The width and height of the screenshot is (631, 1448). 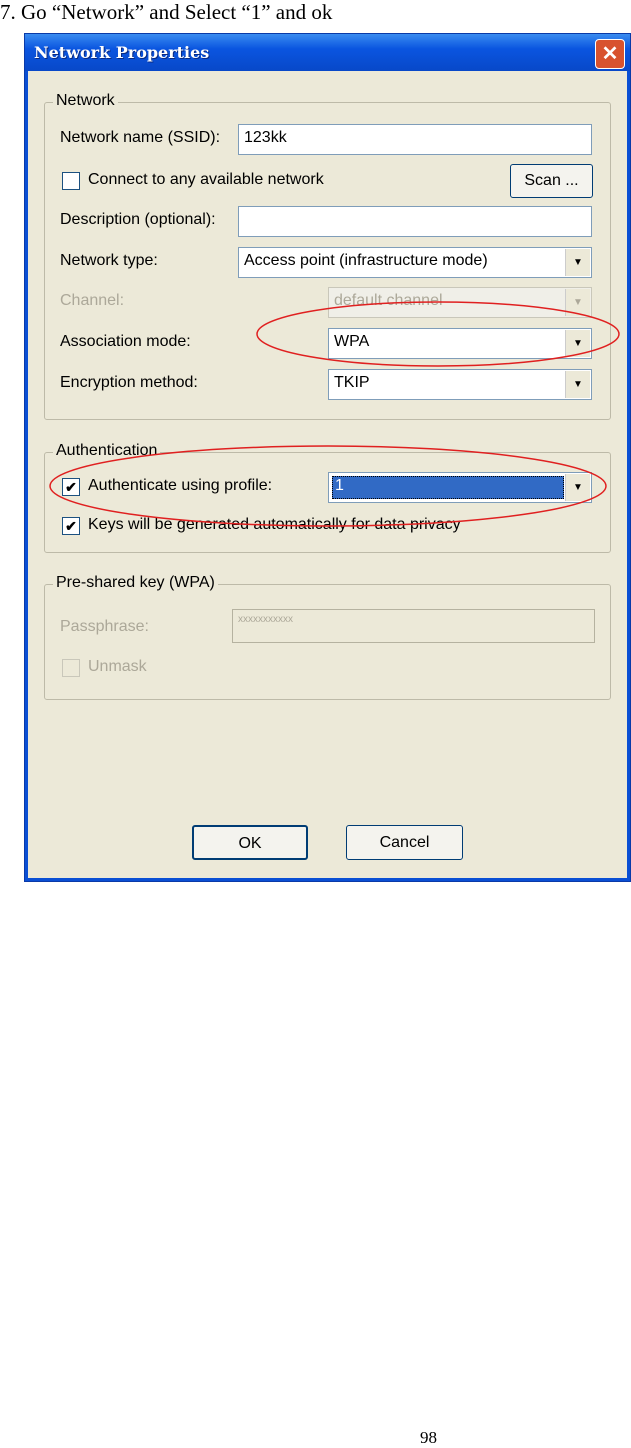 What do you see at coordinates (334, 414) in the screenshot?
I see `highlight-overlay` at bounding box center [334, 414].